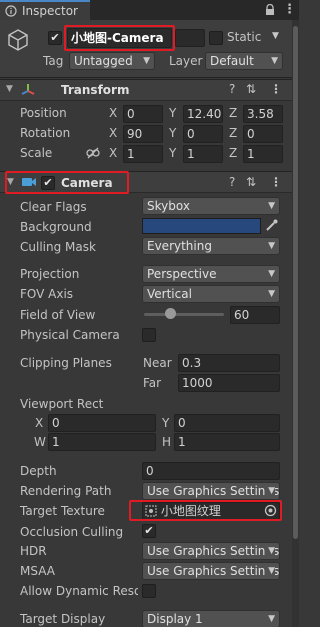 This screenshot has width=320, height=627. Describe the element at coordinates (186, 61) in the screenshot. I see `layer-label: Layer` at that location.